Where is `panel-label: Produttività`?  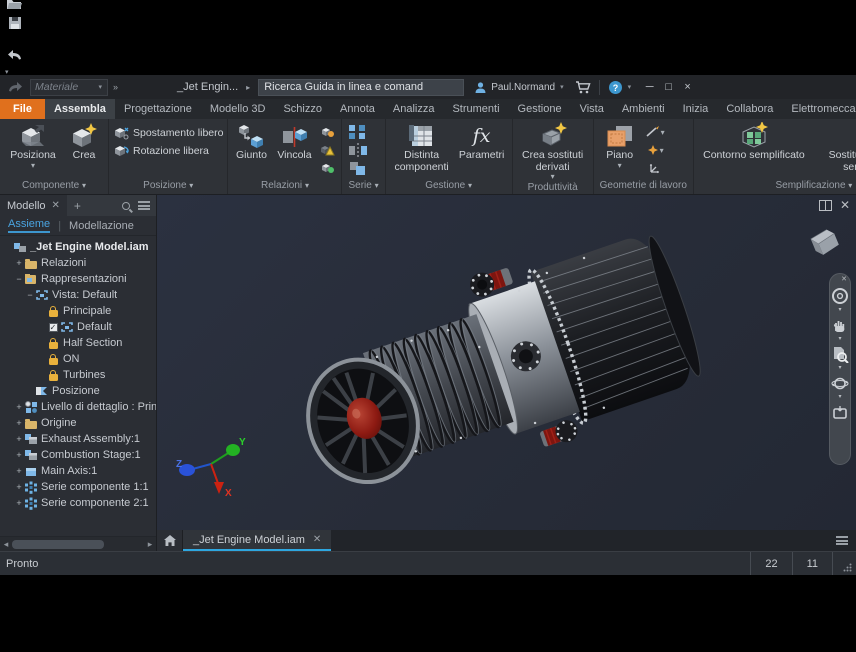
panel-label: Produttività is located at coordinates (553, 187).